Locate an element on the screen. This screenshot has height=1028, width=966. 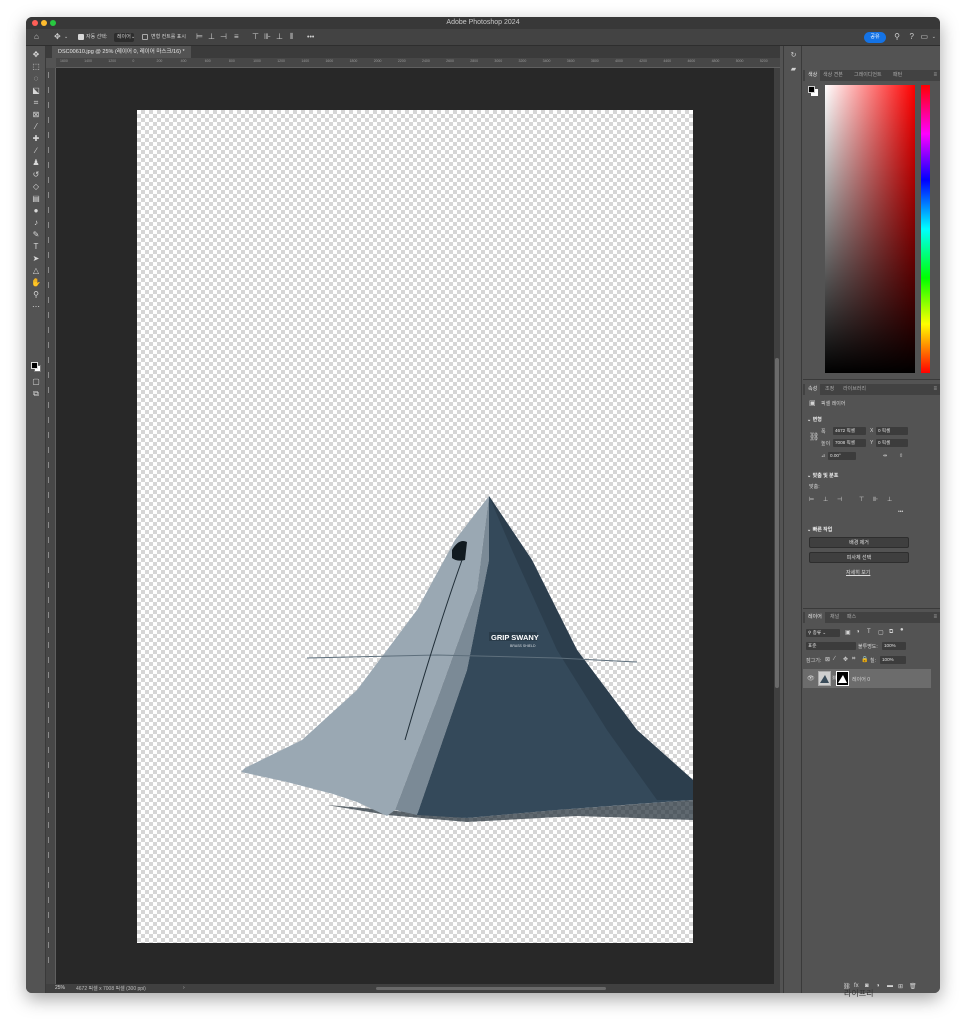
tab-layers: 레이어 is located at coordinates (815, 617).